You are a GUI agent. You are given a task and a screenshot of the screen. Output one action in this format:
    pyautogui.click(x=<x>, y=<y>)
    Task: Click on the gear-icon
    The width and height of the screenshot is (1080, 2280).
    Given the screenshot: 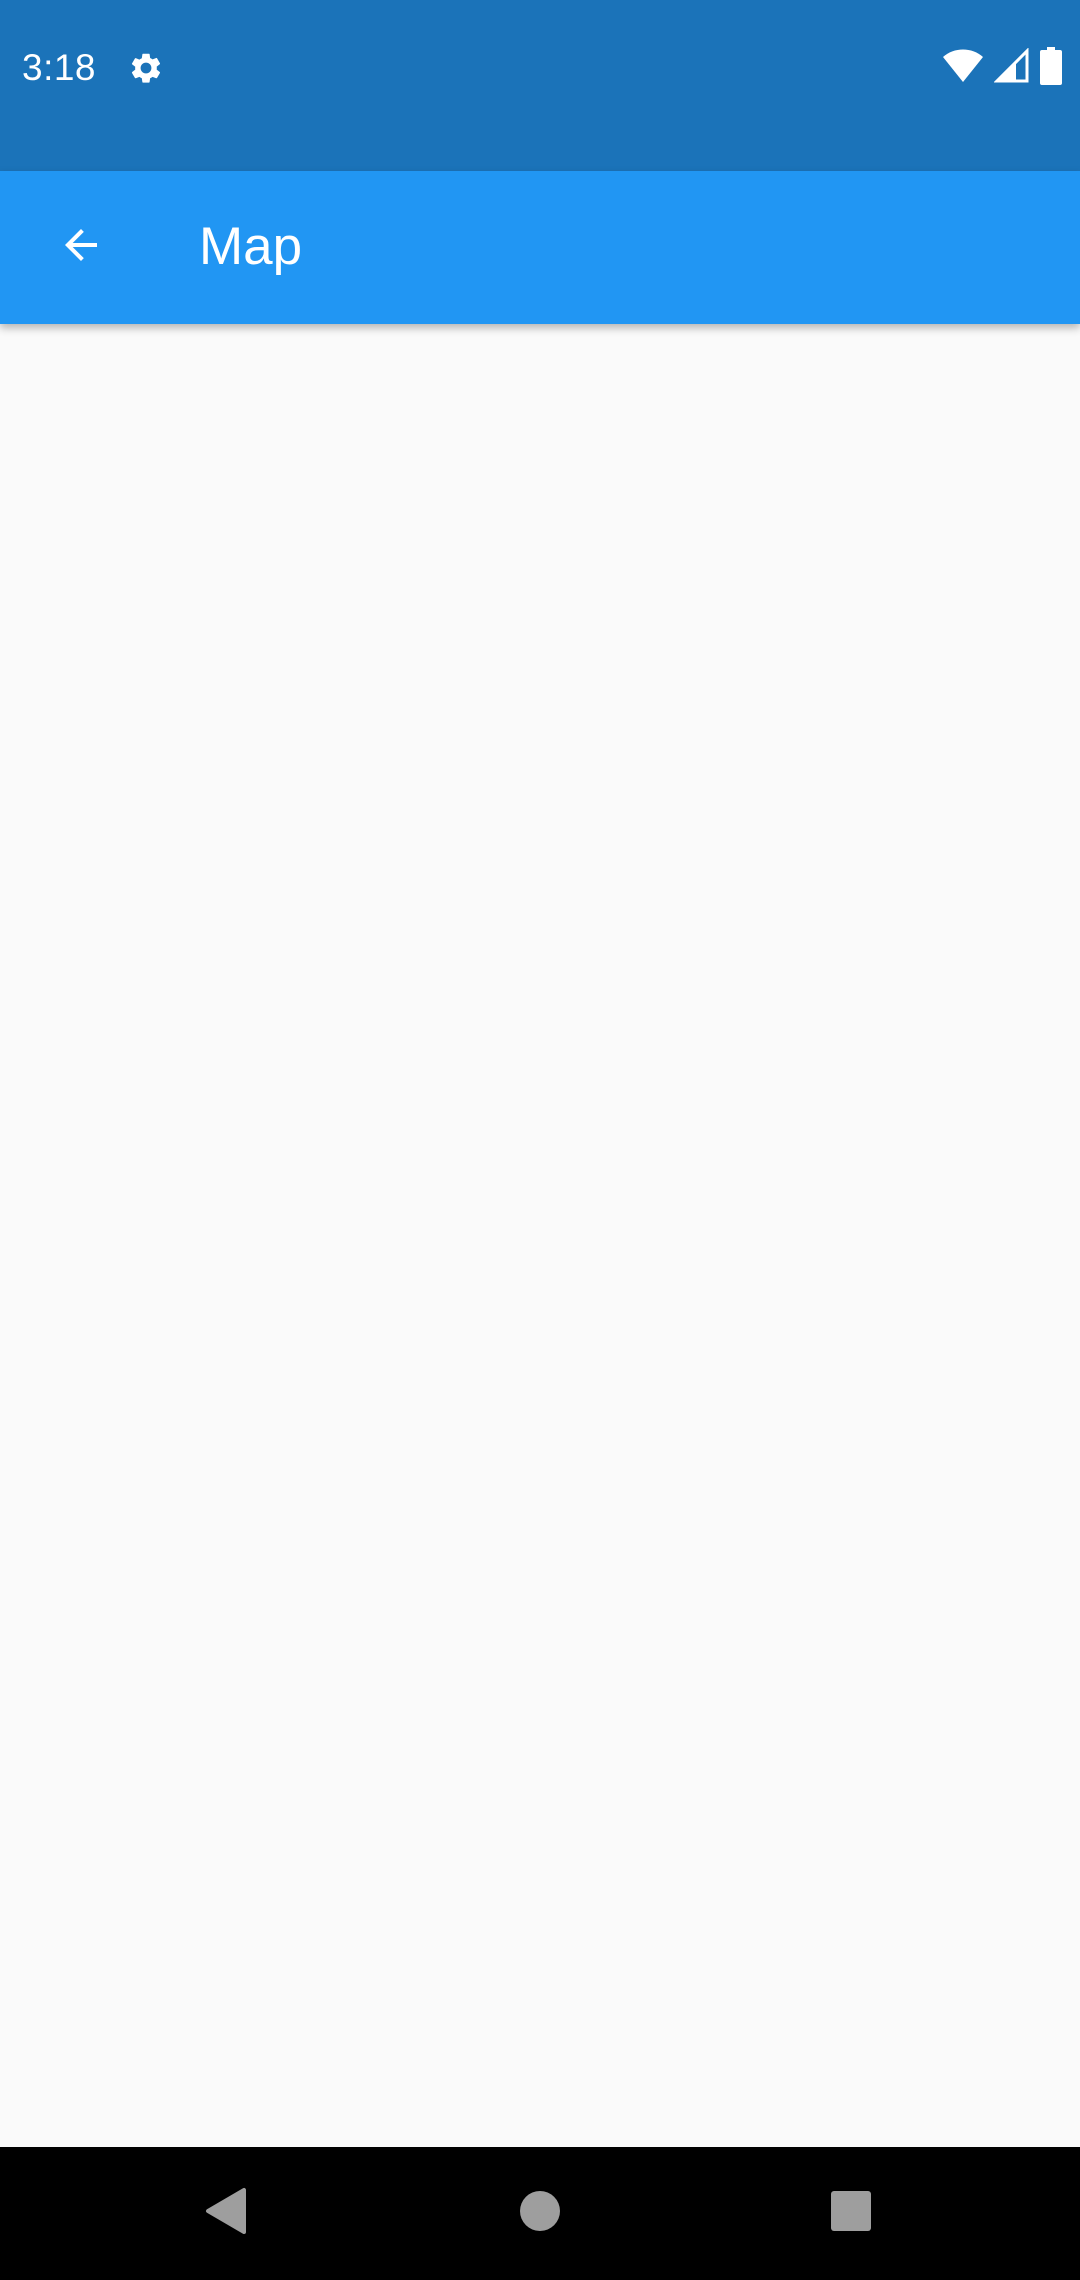 What is the action you would take?
    pyautogui.click(x=146, y=68)
    